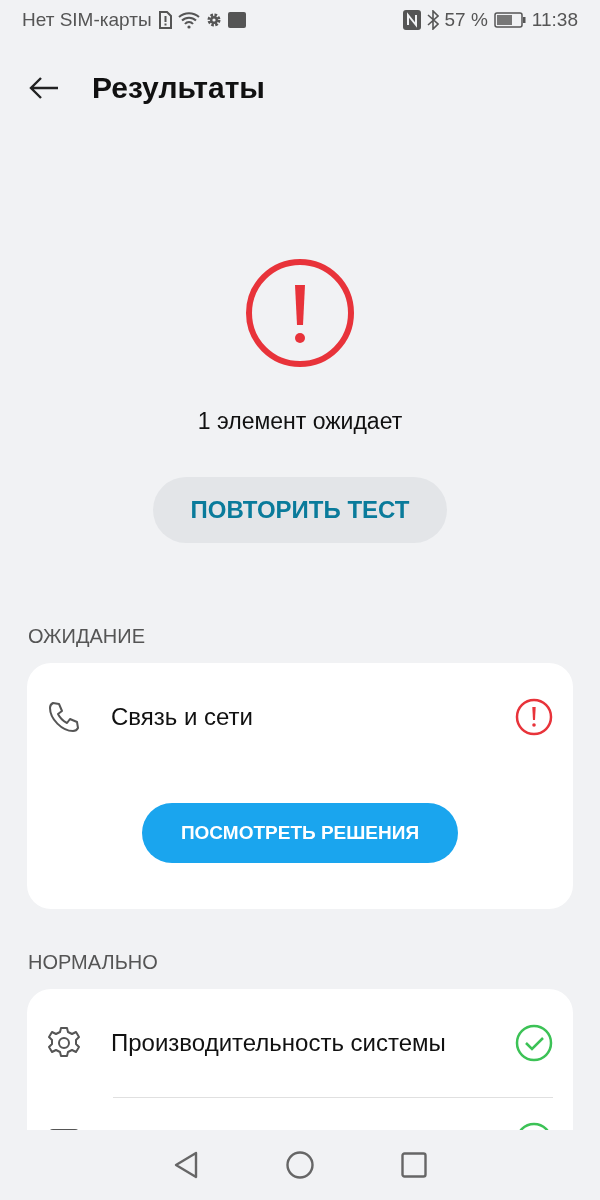 The width and height of the screenshot is (600, 1200). I want to click on item-label: Связь и сети, so click(182, 717).